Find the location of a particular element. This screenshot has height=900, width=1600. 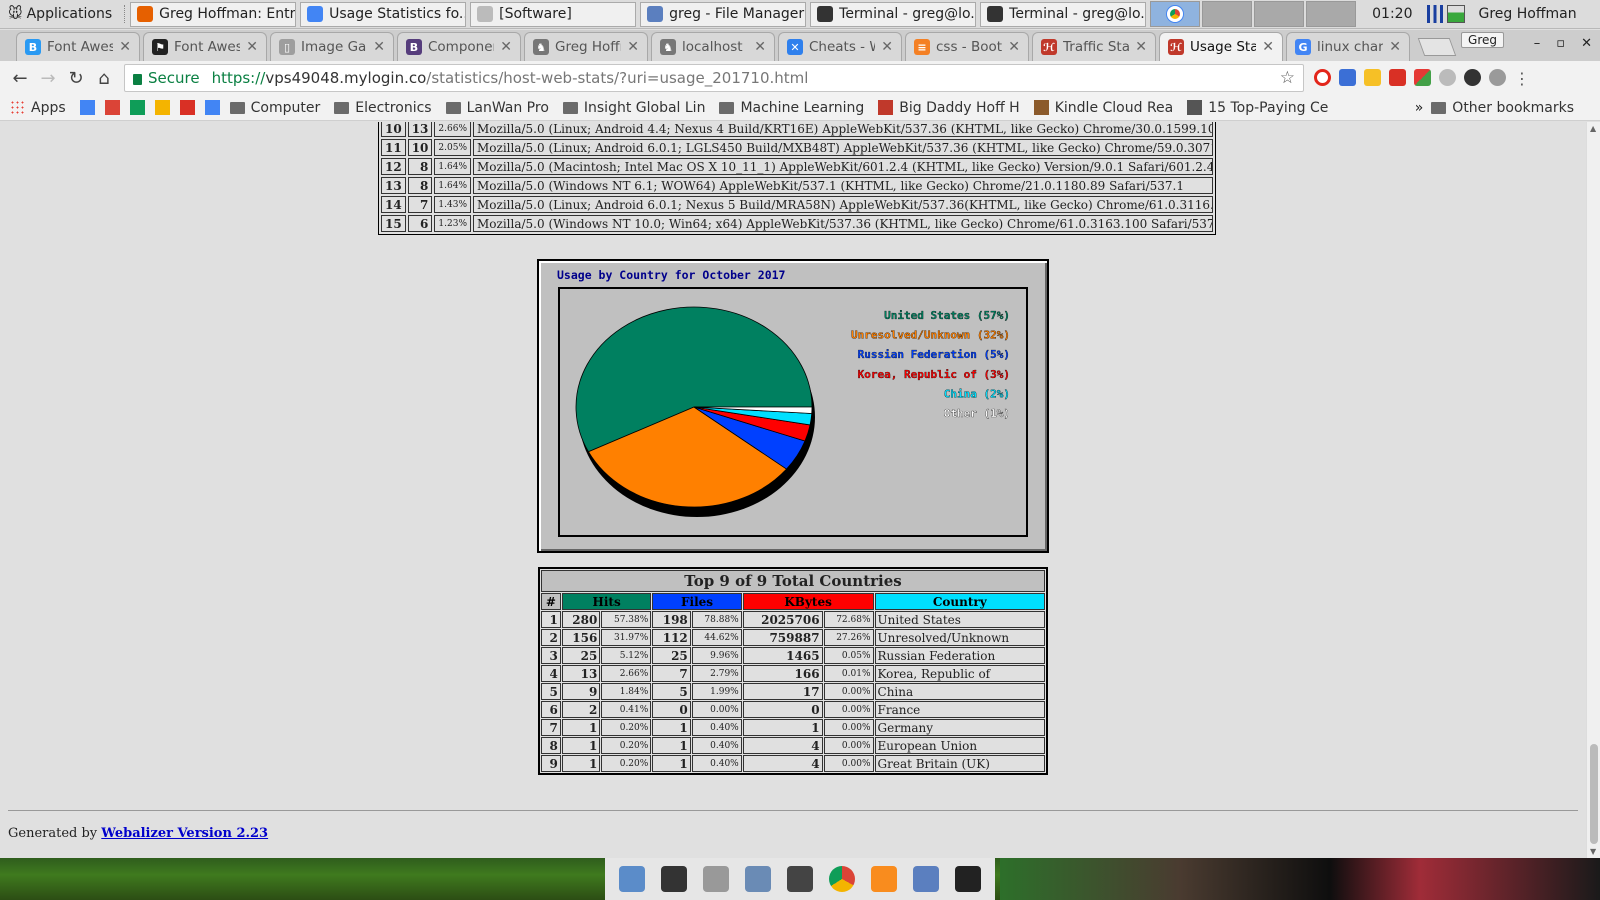

network-icon is located at coordinates (758, 879).